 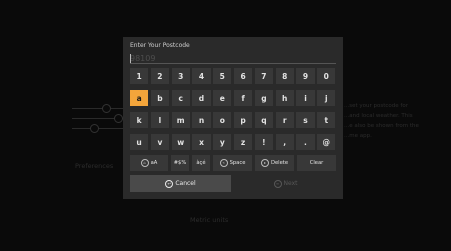 What do you see at coordinates (243, 142) in the screenshot?
I see `key-z: z` at bounding box center [243, 142].